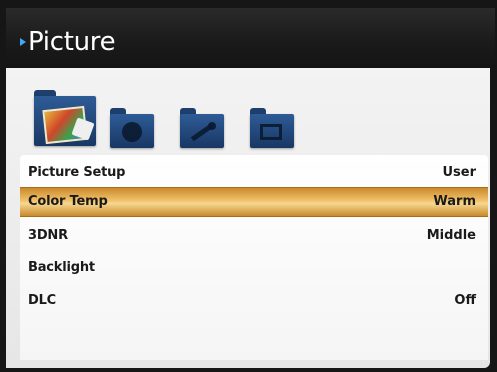 The height and width of the screenshot is (372, 497). Describe the element at coordinates (72, 42) in the screenshot. I see `page-title: Picture` at that location.